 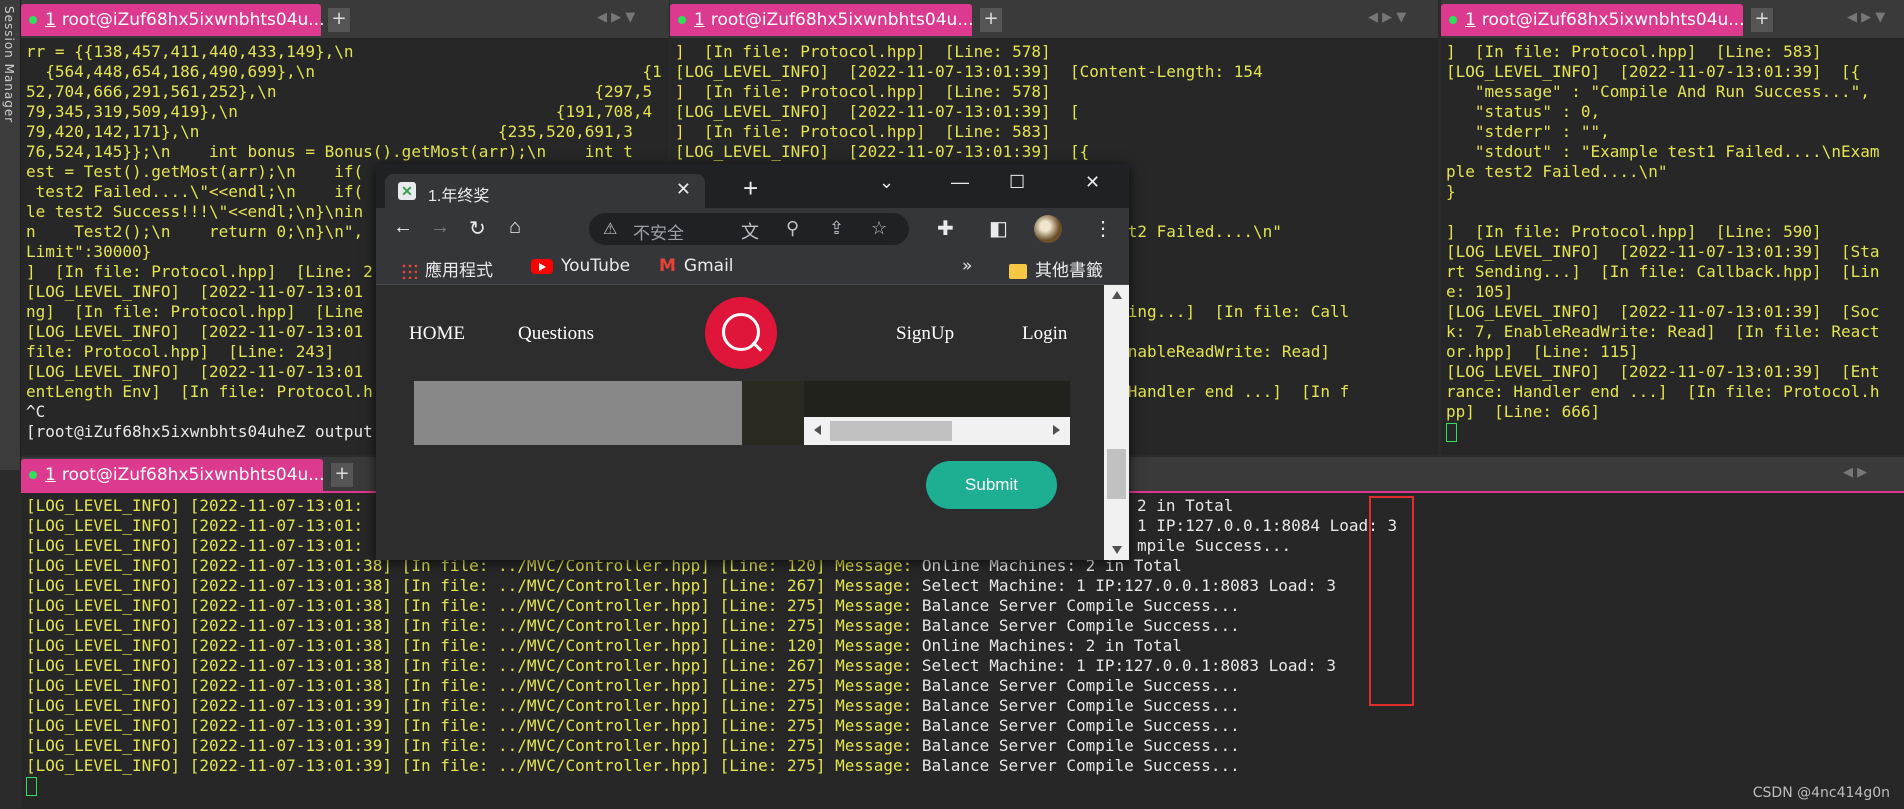 I want to click on terminal-line: e: 105], so click(x=1480, y=291).